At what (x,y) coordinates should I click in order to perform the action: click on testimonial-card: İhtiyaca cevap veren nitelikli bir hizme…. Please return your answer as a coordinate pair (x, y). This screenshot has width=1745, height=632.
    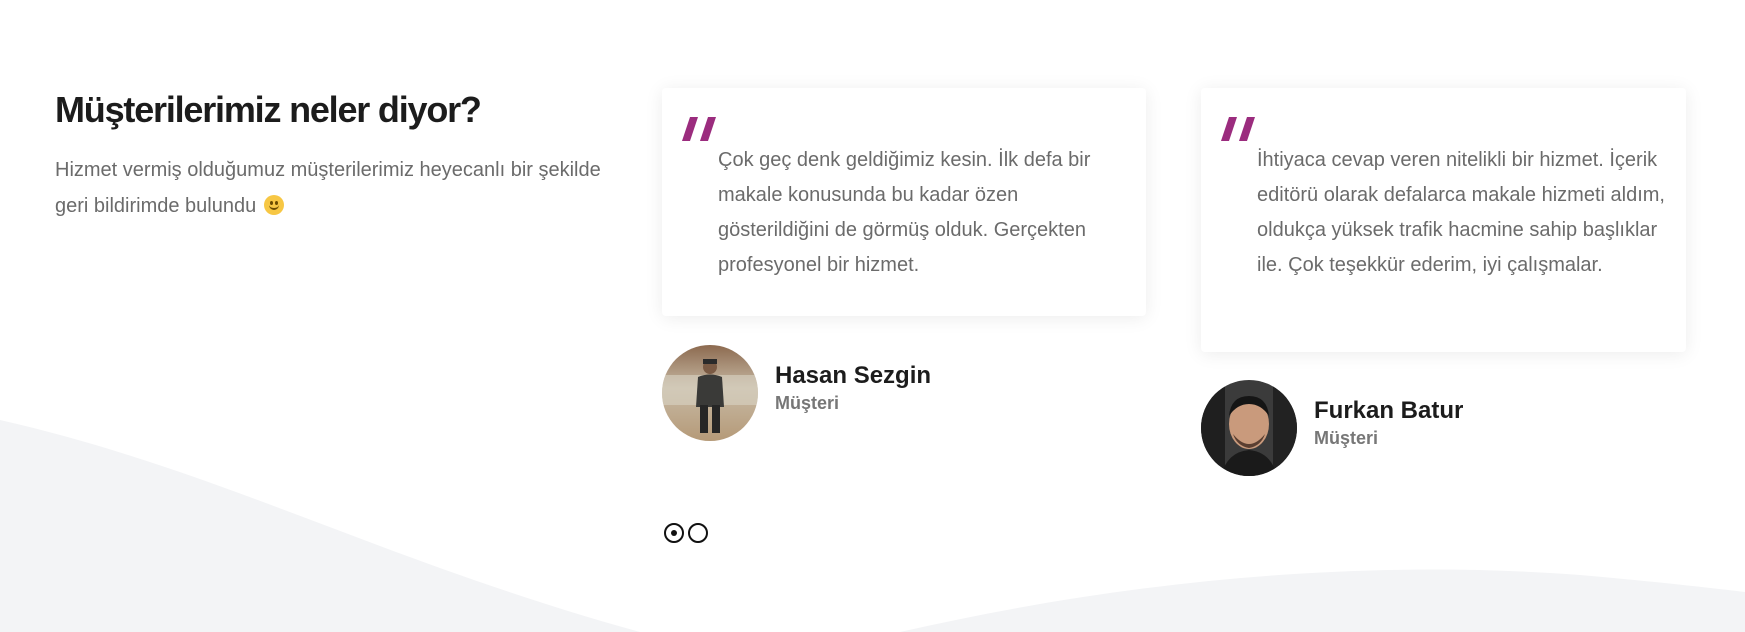
    Looking at the image, I should click on (1443, 220).